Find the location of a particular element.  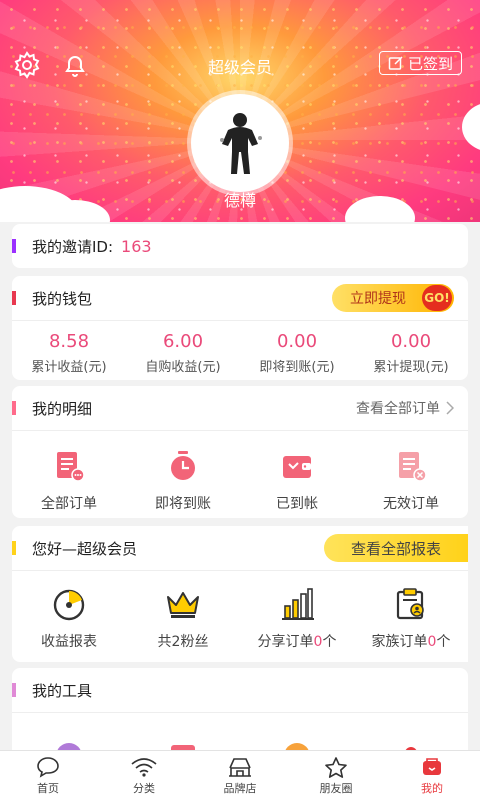

chat-bubble-icon is located at coordinates (48, 767).